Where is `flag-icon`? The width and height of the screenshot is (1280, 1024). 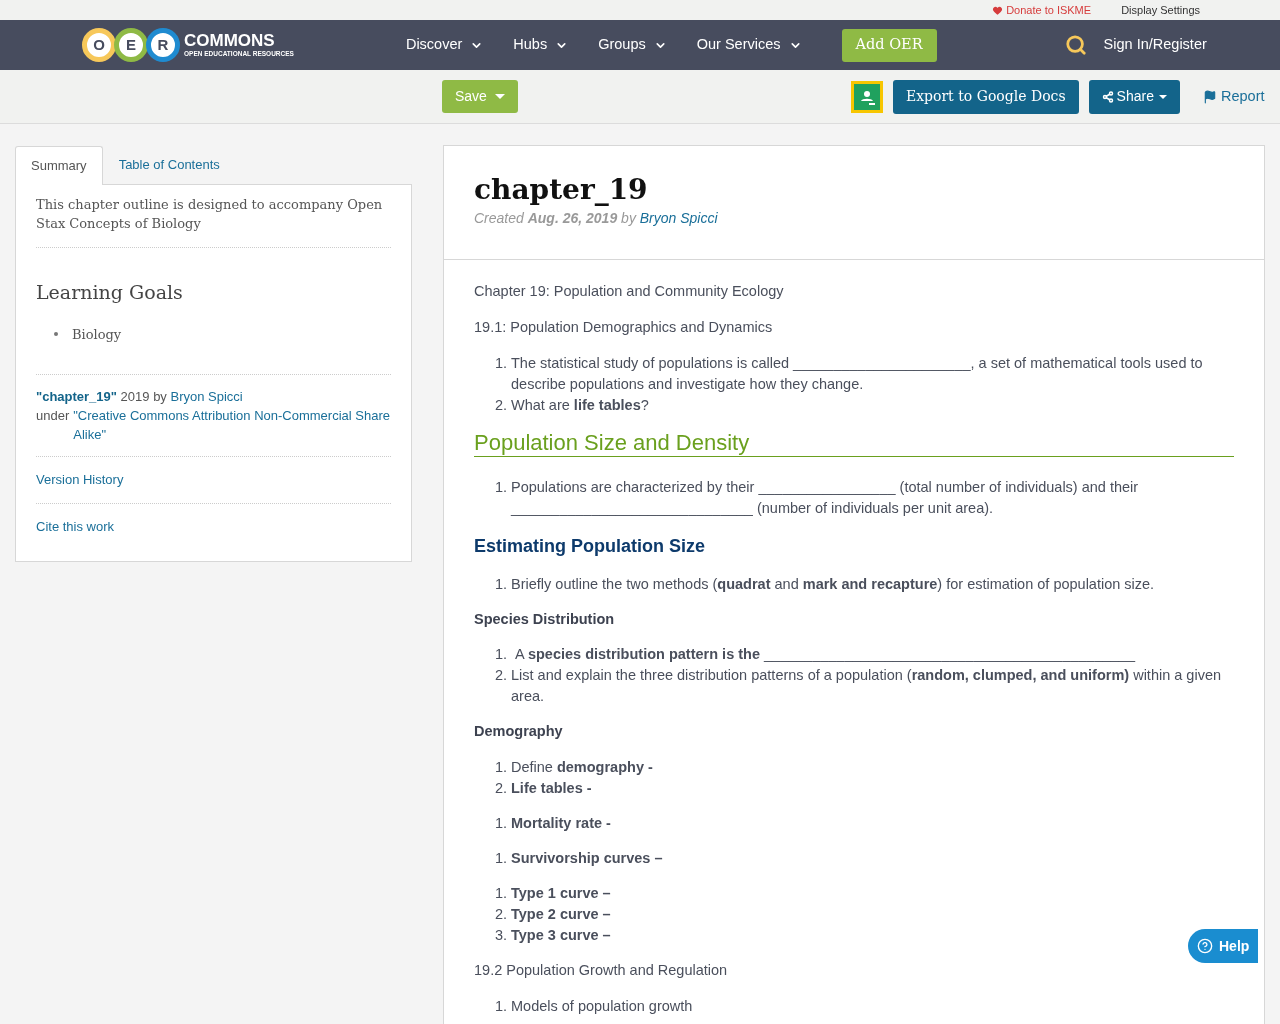
flag-icon is located at coordinates (1209, 96).